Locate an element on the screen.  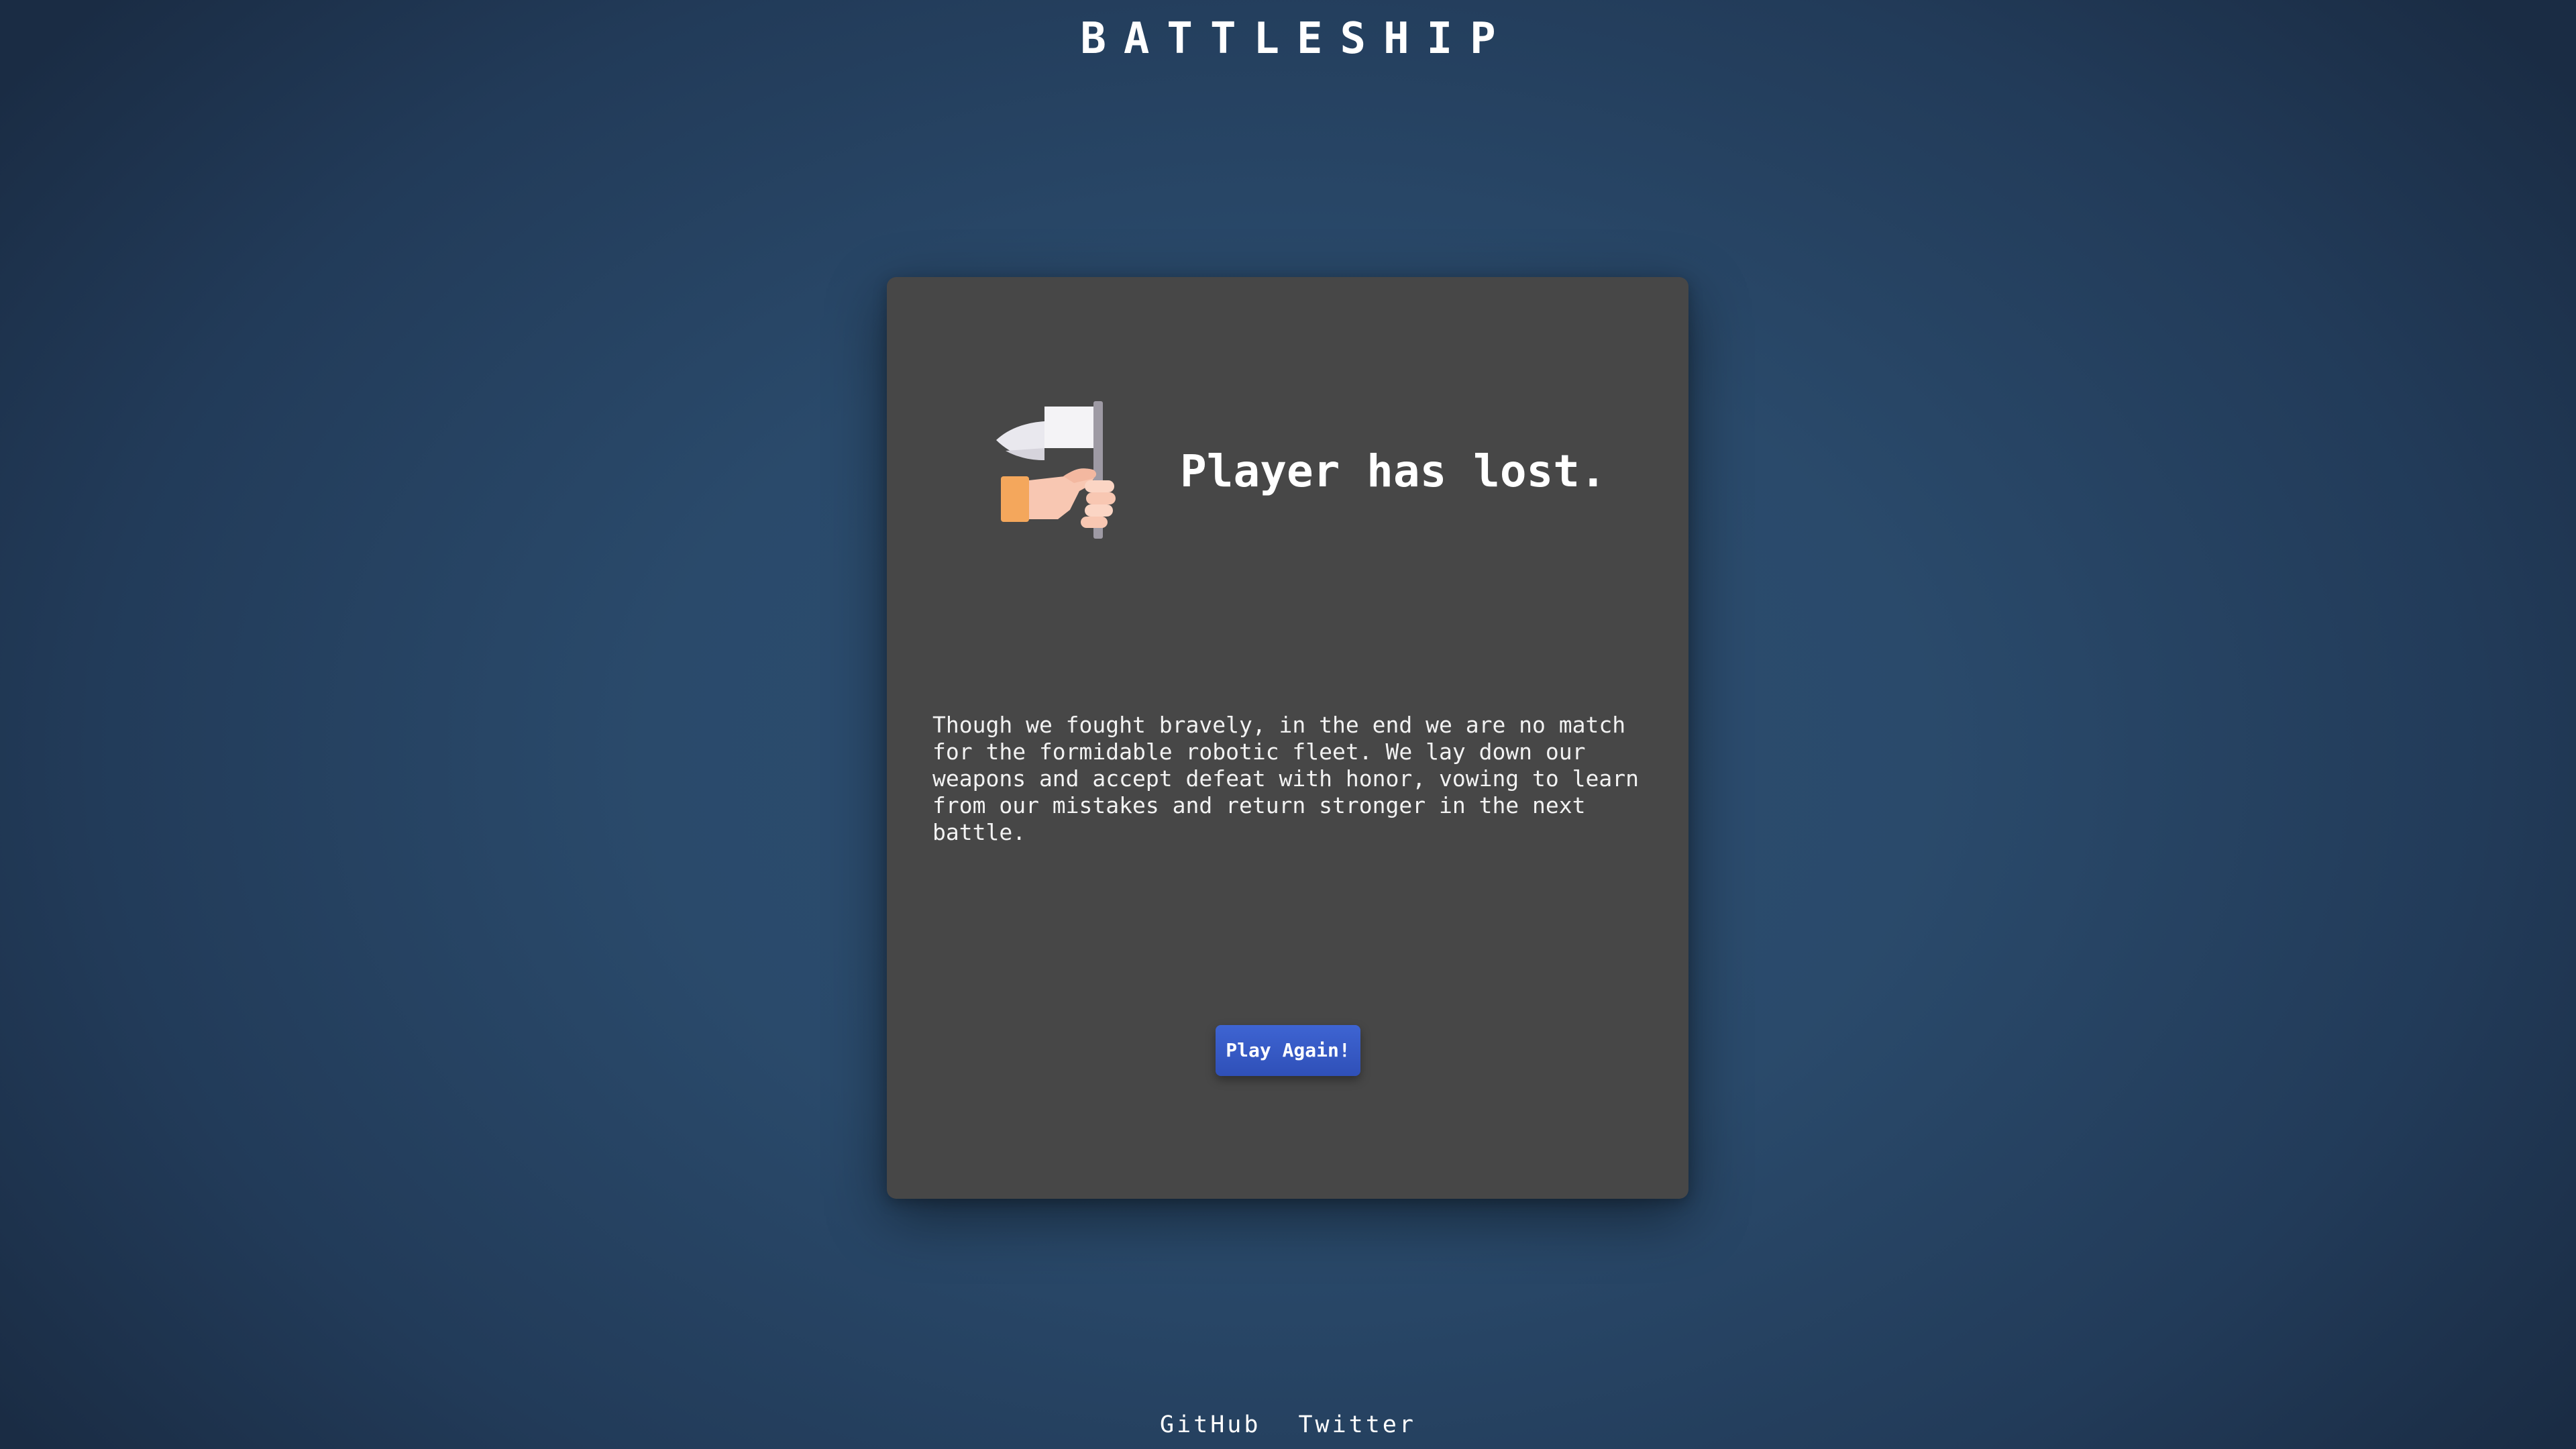
result-heading: Player has lost. is located at coordinates (1393, 471).